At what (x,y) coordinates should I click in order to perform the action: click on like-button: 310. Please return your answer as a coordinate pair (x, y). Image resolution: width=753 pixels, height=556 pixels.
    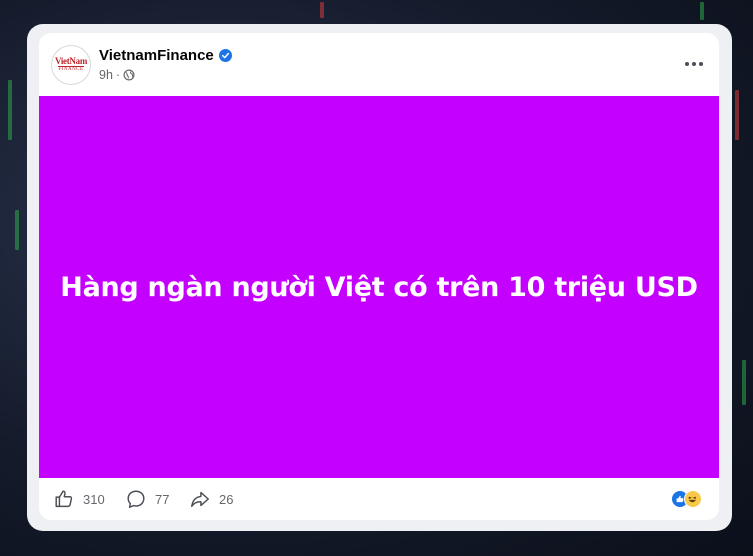
    Looking at the image, I should click on (79, 499).